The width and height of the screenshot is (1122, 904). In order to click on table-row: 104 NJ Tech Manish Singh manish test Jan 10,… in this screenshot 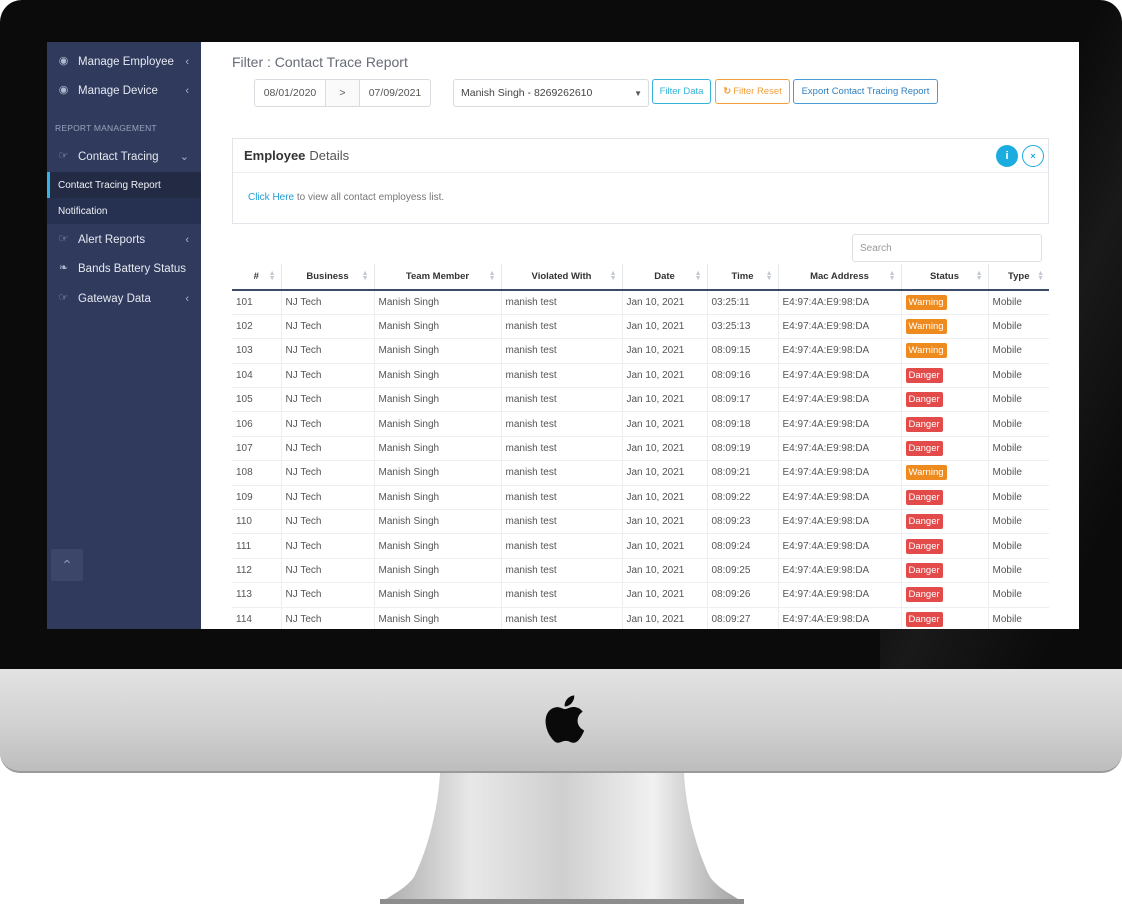, I will do `click(640, 376)`.